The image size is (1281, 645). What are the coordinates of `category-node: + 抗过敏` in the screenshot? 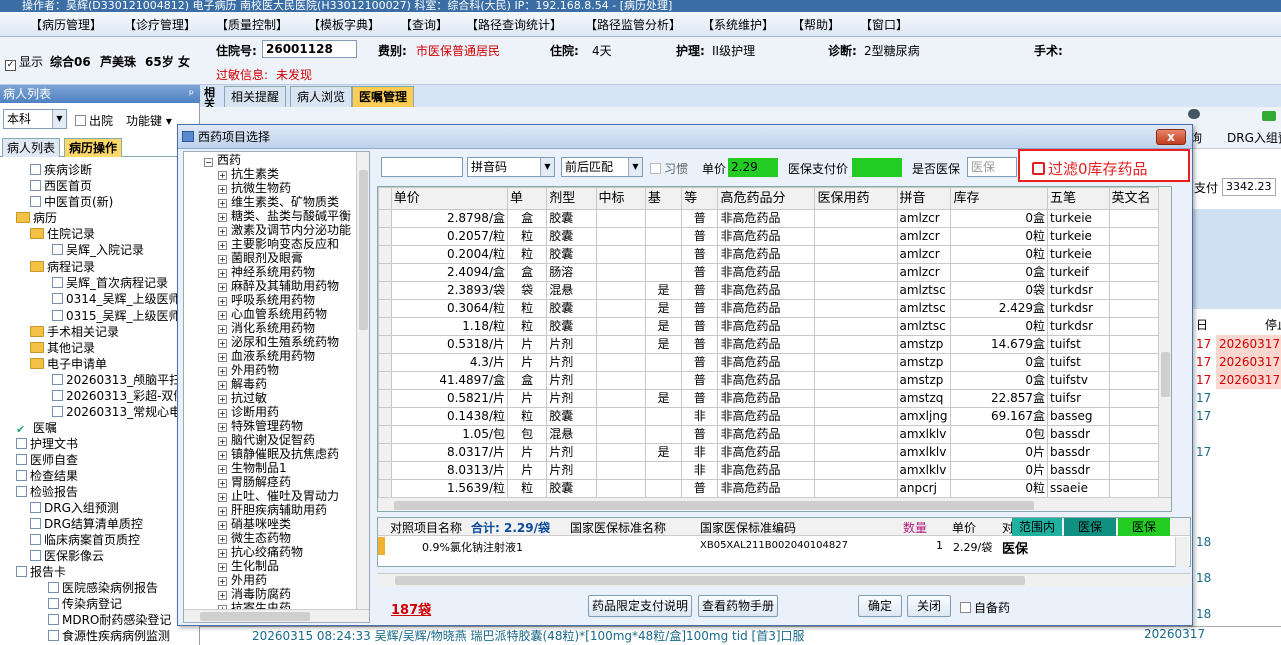 It's located at (242, 398).